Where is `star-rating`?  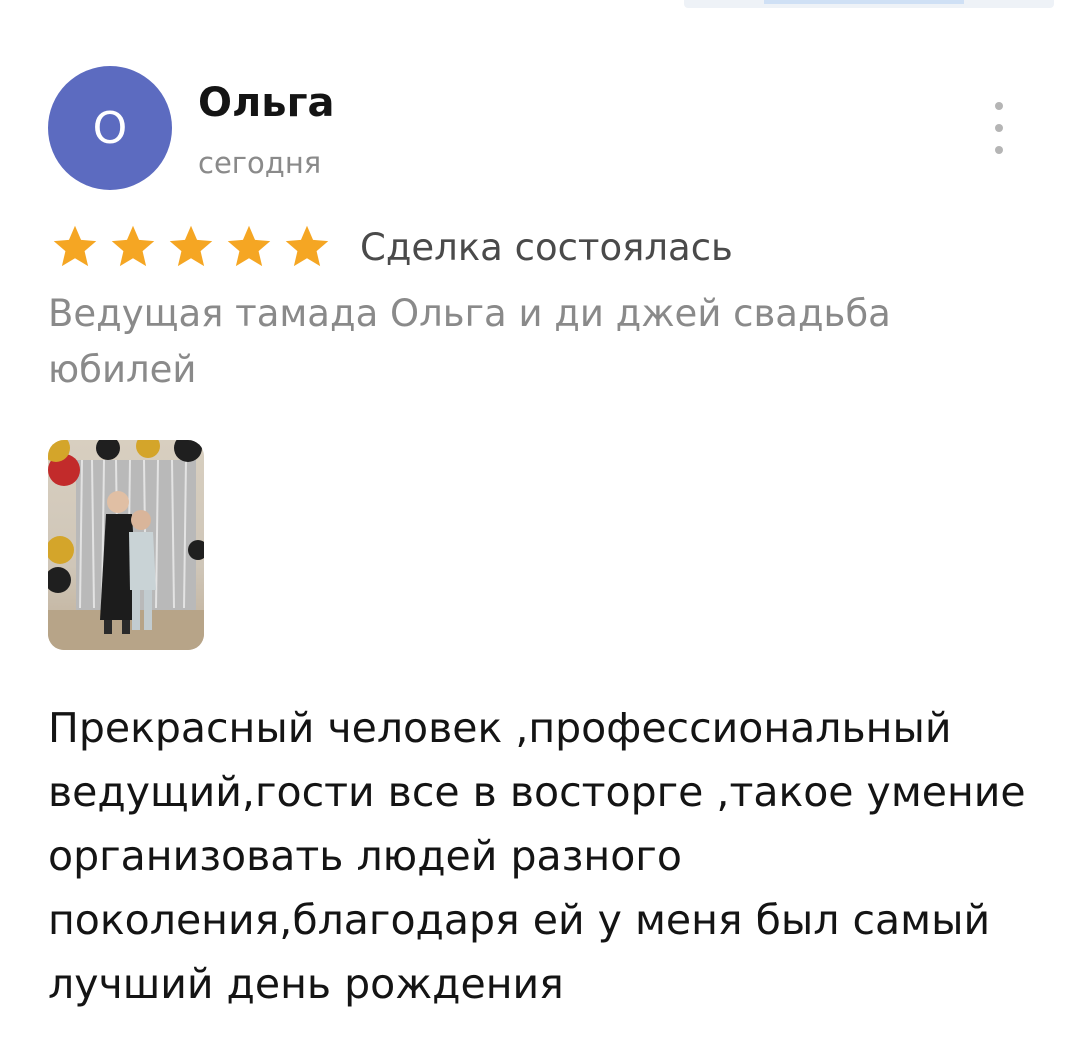
star-rating is located at coordinates (191, 247).